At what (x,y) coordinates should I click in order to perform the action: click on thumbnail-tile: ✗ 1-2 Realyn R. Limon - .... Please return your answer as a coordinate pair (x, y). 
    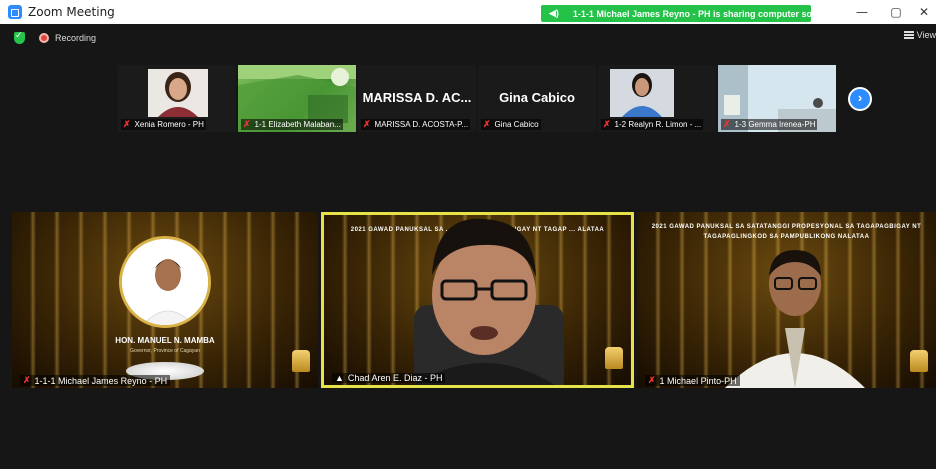
    Looking at the image, I should click on (657, 98).